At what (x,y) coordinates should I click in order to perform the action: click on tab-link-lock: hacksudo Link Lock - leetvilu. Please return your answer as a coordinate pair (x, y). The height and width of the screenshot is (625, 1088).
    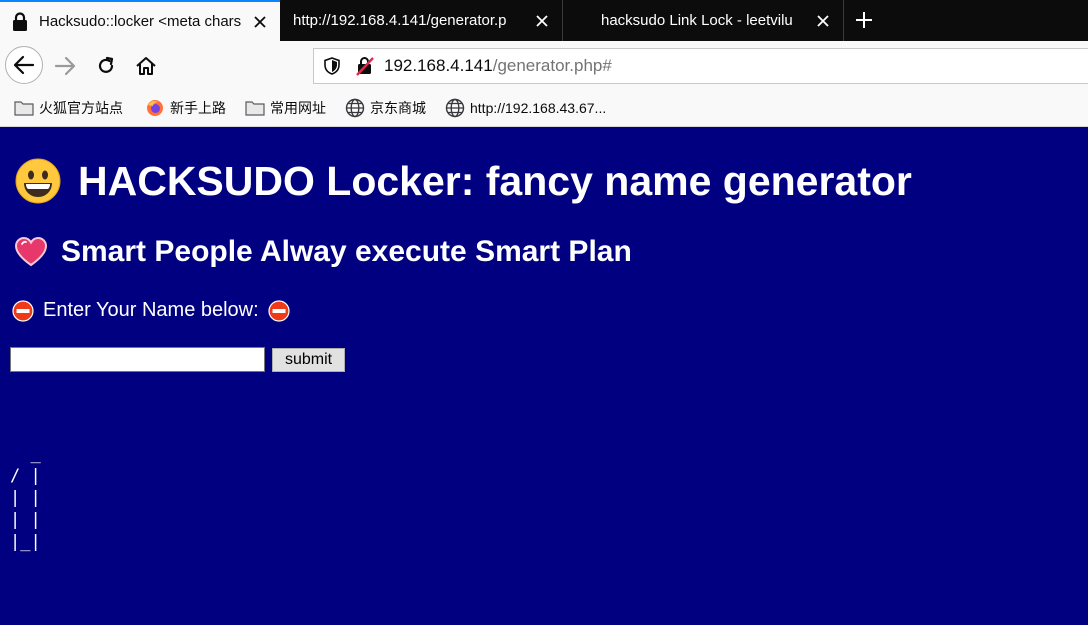
    Looking at the image, I should click on (703, 20).